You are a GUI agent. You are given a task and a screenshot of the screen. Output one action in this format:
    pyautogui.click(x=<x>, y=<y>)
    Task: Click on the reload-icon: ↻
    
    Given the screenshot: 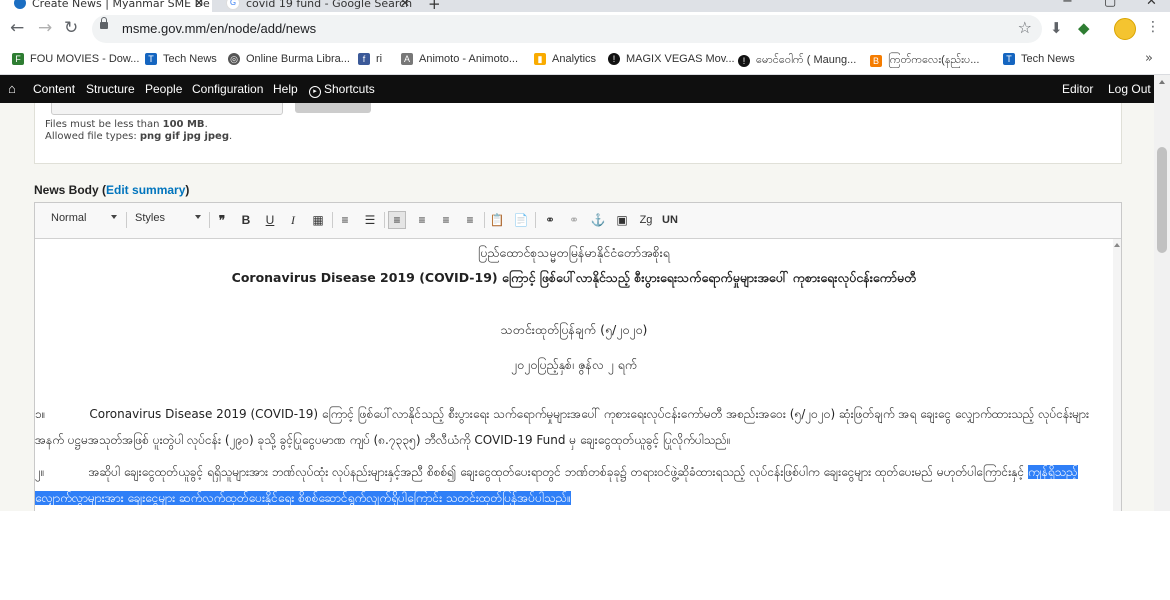 What is the action you would take?
    pyautogui.click(x=71, y=28)
    